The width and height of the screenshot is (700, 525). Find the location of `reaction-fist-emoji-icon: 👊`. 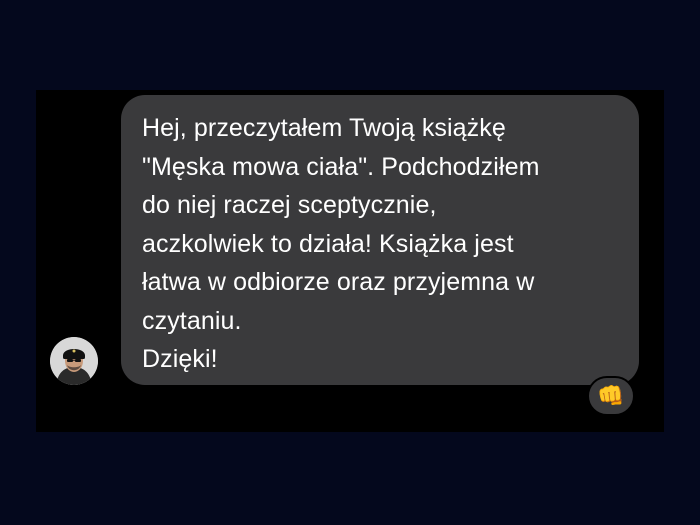

reaction-fist-emoji-icon: 👊 is located at coordinates (611, 396).